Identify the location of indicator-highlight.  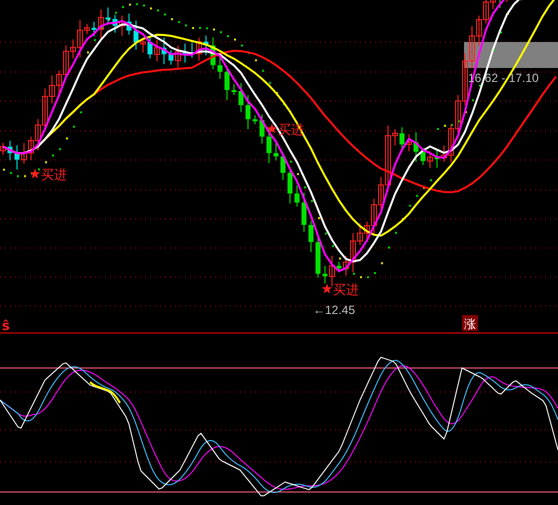
(105, 392).